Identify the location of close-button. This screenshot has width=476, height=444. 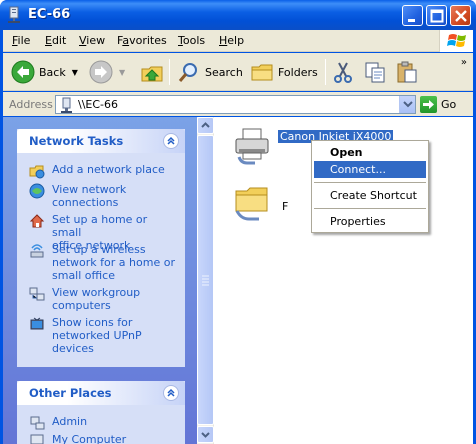
(460, 15).